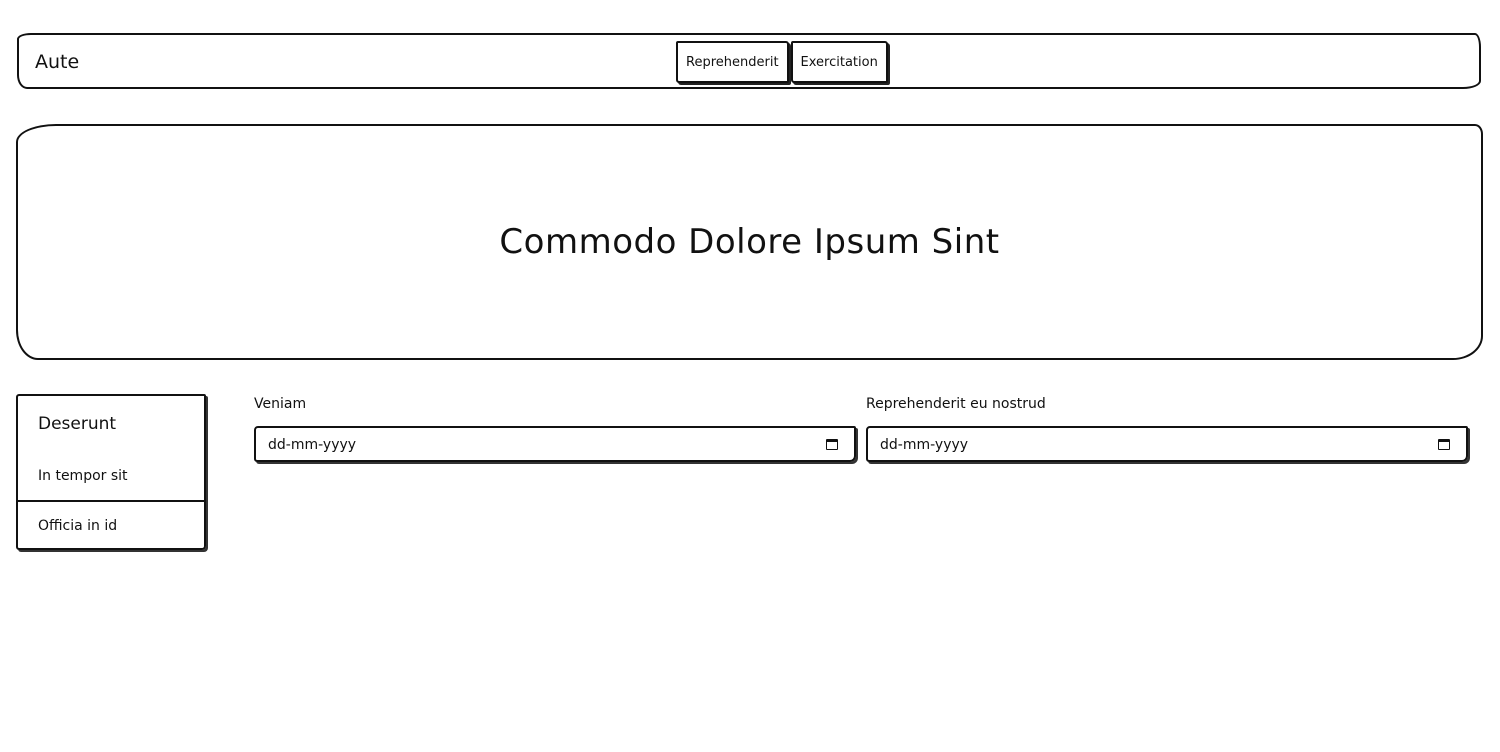 The image size is (1500, 752). I want to click on nav-button-reprehenderit: Reprehenderit, so click(732, 62).